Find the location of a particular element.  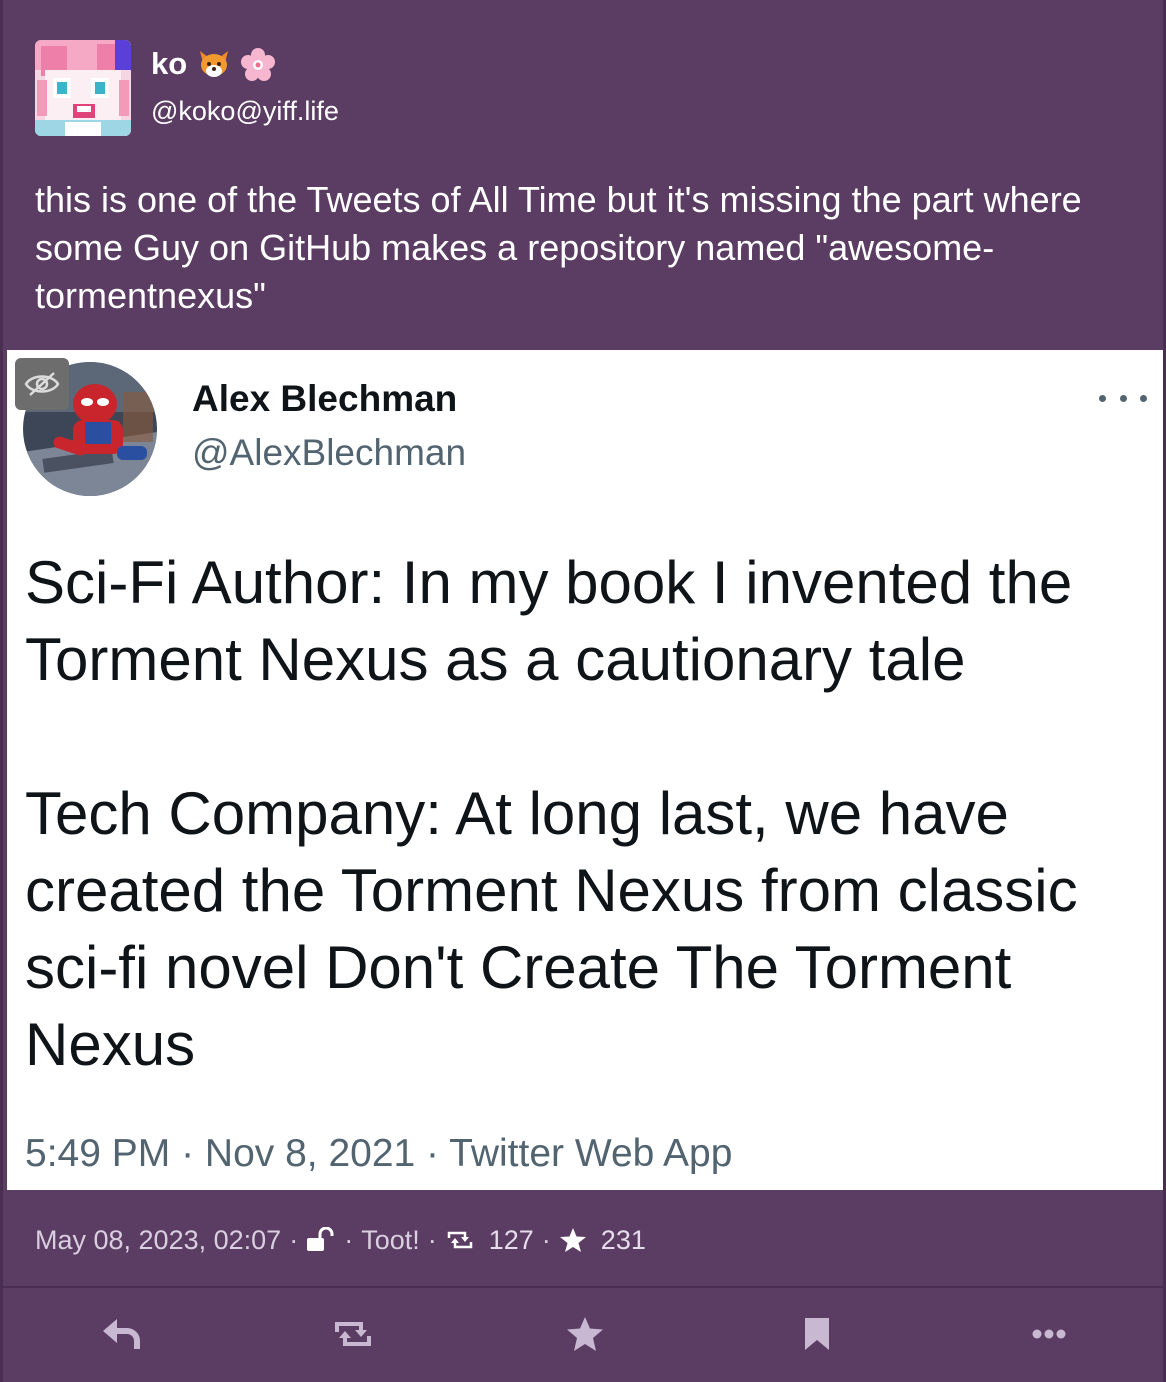

star-count-icon is located at coordinates (573, 1240).